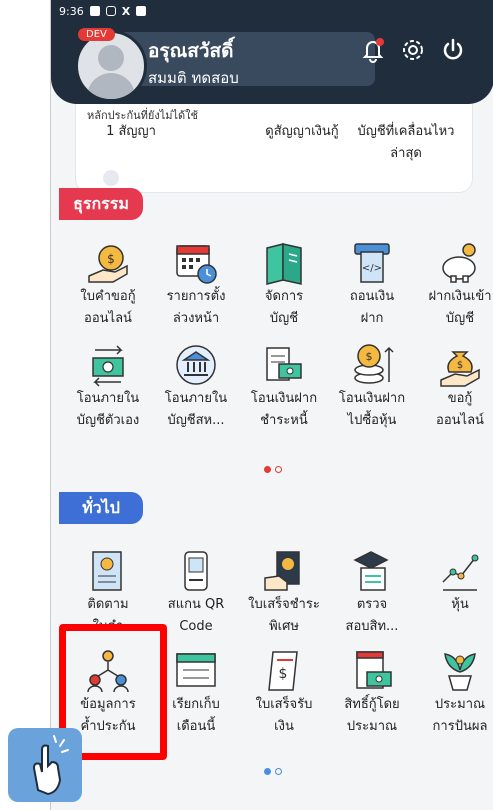  What do you see at coordinates (372, 693) in the screenshot?
I see `grid-item-loan-estimate: สิทธิ์กู้โดย ประมาณ` at bounding box center [372, 693].